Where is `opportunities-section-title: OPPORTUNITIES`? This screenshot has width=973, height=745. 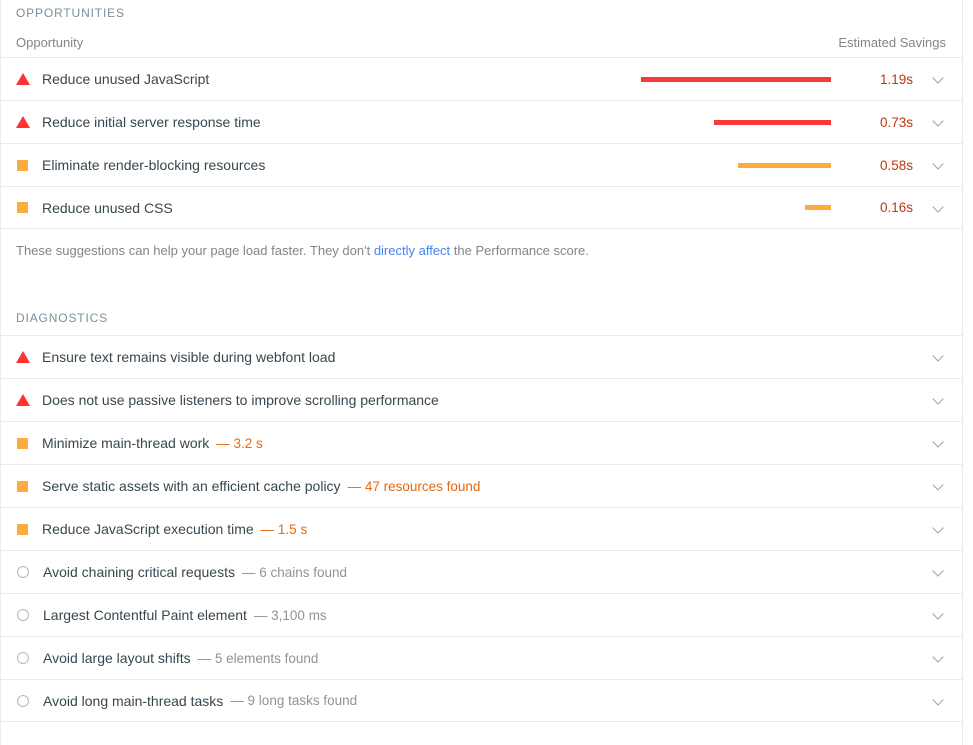
opportunities-section-title: OPPORTUNITIES is located at coordinates (70, 13).